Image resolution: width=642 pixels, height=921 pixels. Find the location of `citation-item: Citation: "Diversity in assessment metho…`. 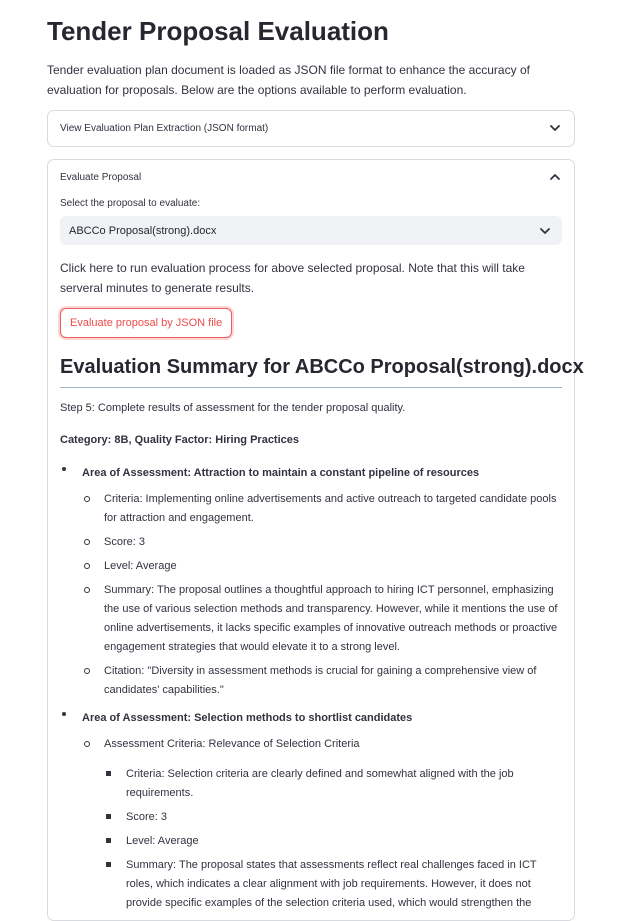

citation-item: Citation: "Diversity in assessment metho… is located at coordinates (322, 681).